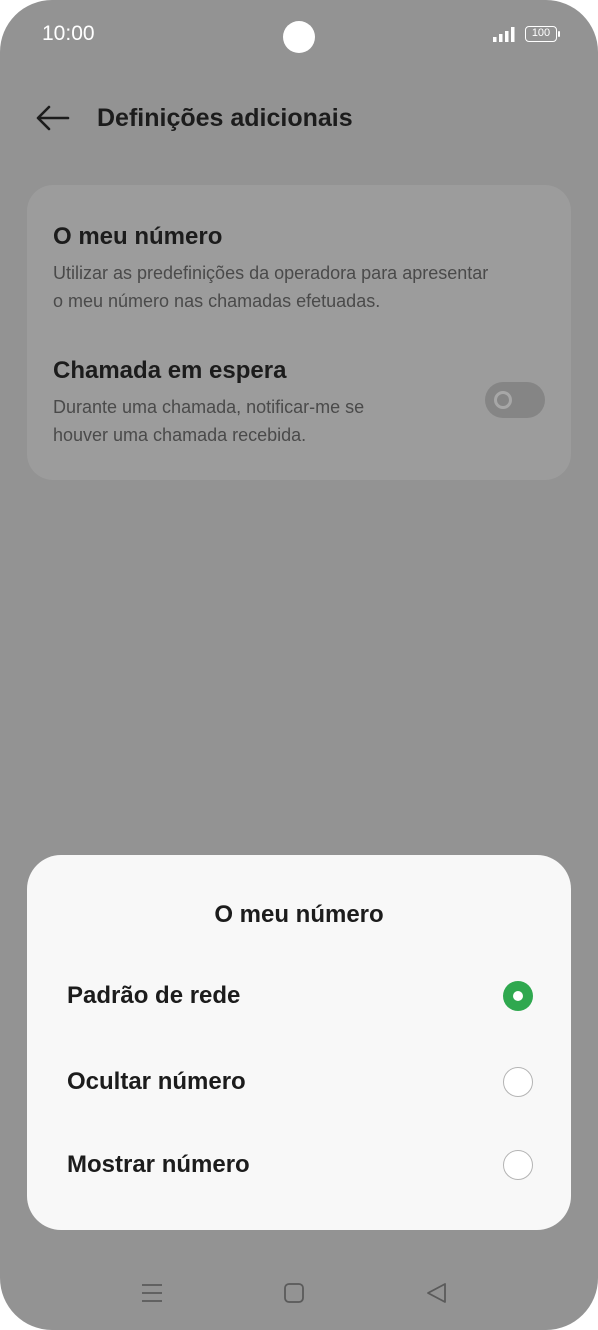 The width and height of the screenshot is (598, 1330). Describe the element at coordinates (542, 34) in the screenshot. I see `battery-icon: 100` at that location.